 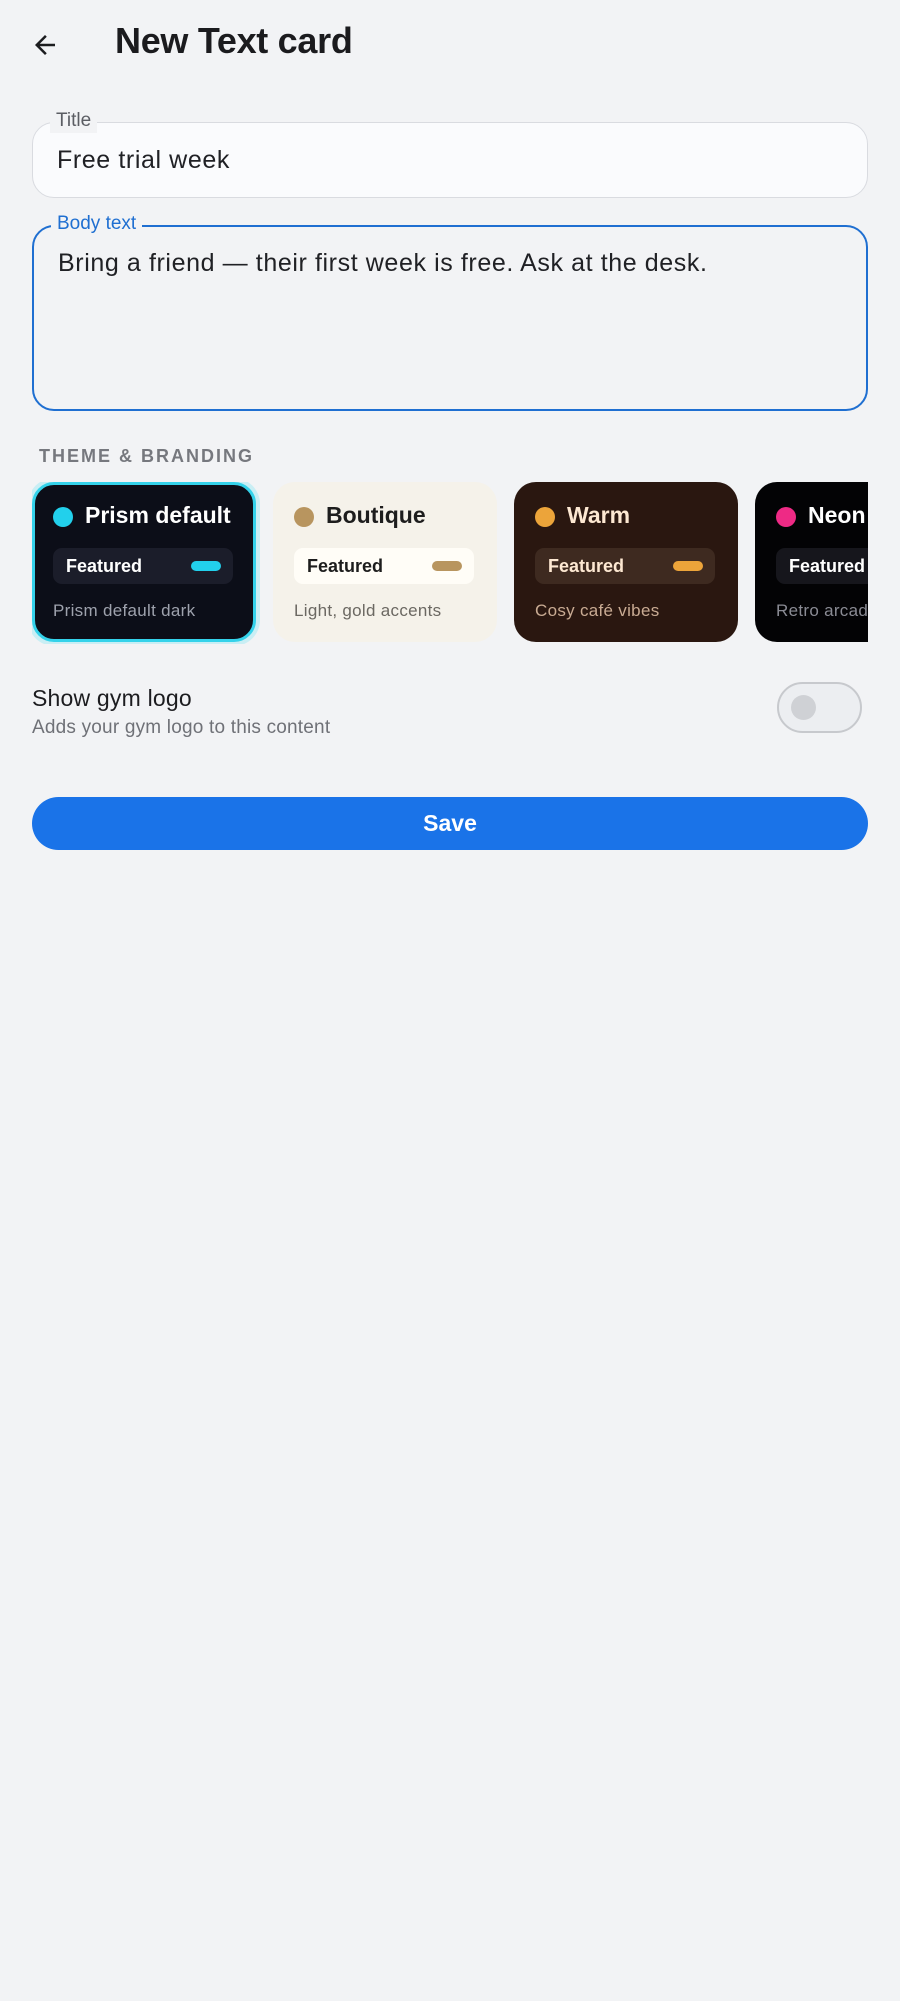 I want to click on theme-card-description: Light, gold accents, so click(x=368, y=610).